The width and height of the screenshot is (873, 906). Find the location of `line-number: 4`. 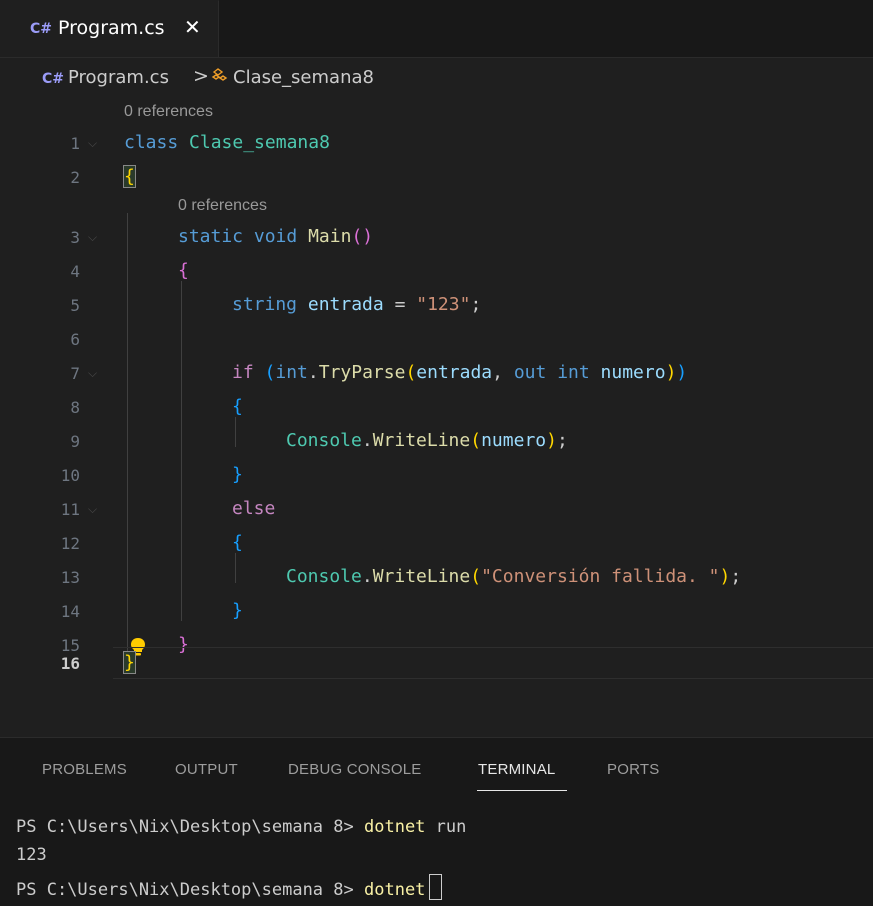

line-number: 4 is located at coordinates (75, 271).